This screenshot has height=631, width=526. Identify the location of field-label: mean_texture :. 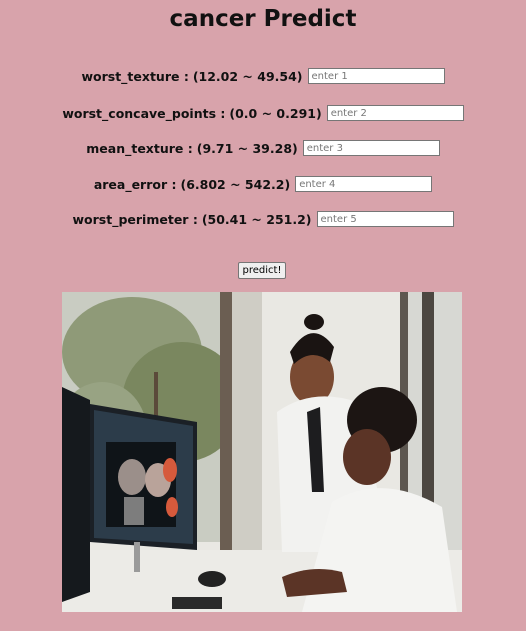
(139, 148).